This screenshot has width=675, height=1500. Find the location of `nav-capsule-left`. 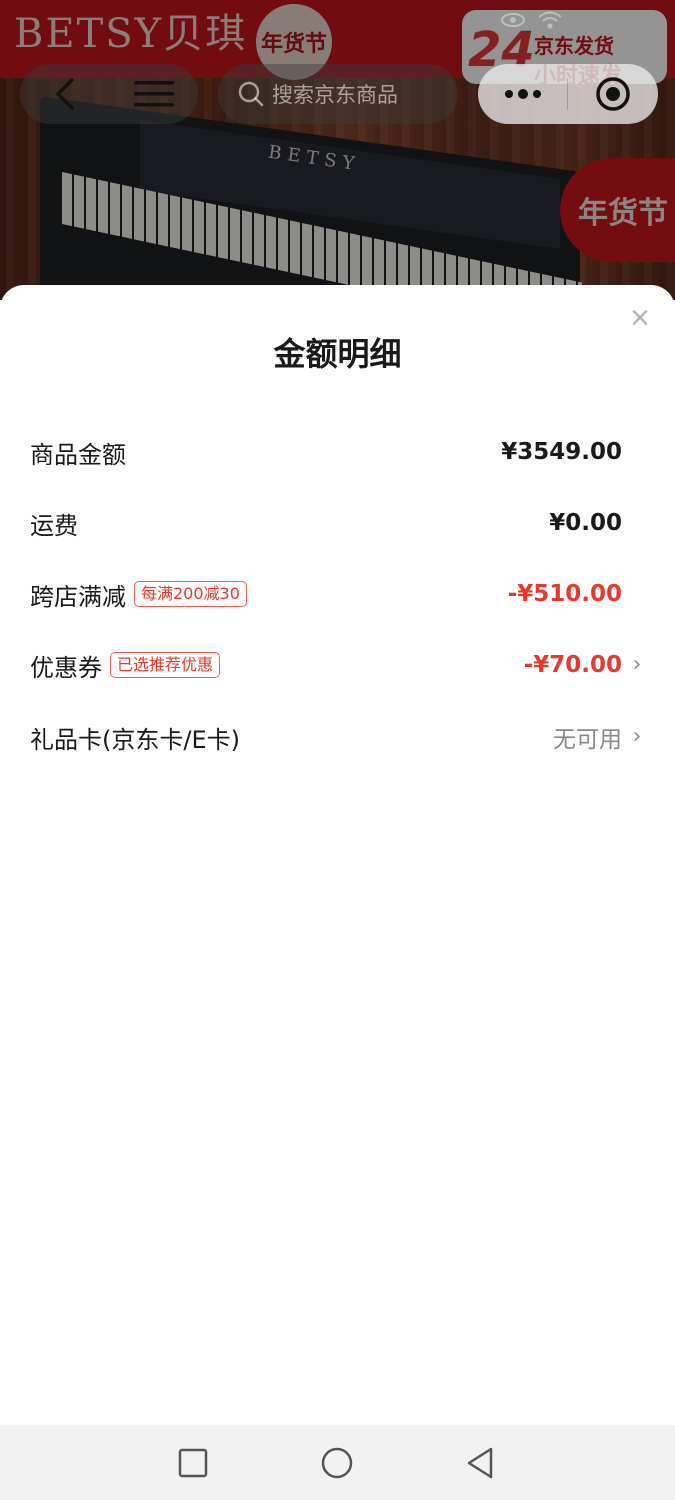

nav-capsule-left is located at coordinates (109, 94).